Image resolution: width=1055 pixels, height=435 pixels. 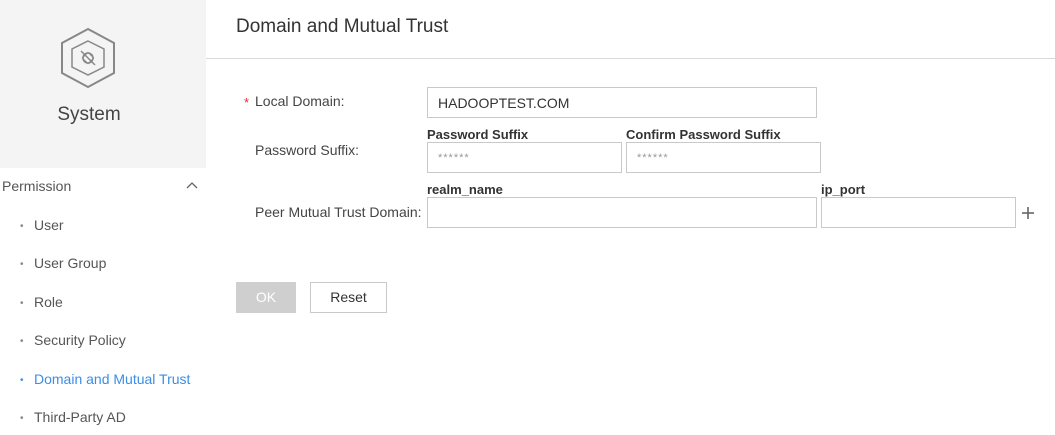 What do you see at coordinates (307, 150) in the screenshot?
I see `password-suffix-label: Password Suffix:` at bounding box center [307, 150].